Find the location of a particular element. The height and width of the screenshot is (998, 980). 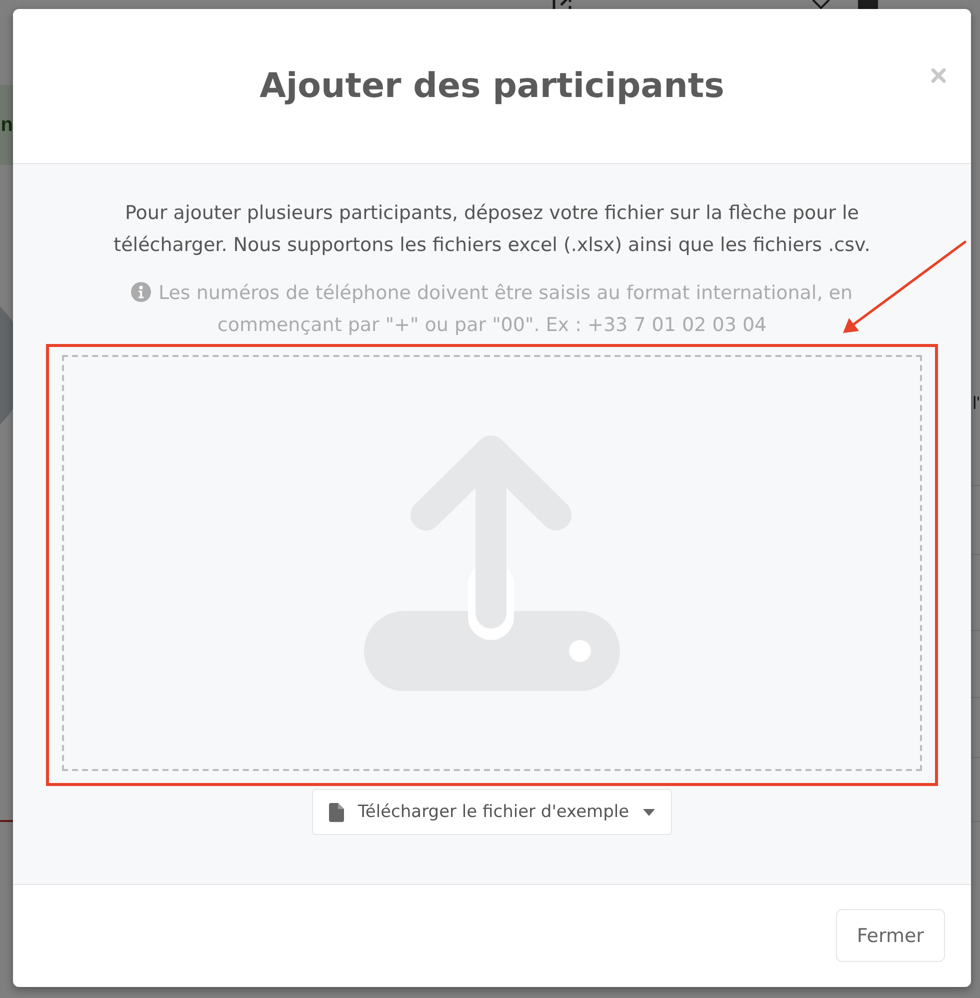

dialog-title: Ajouter des participants is located at coordinates (492, 86).